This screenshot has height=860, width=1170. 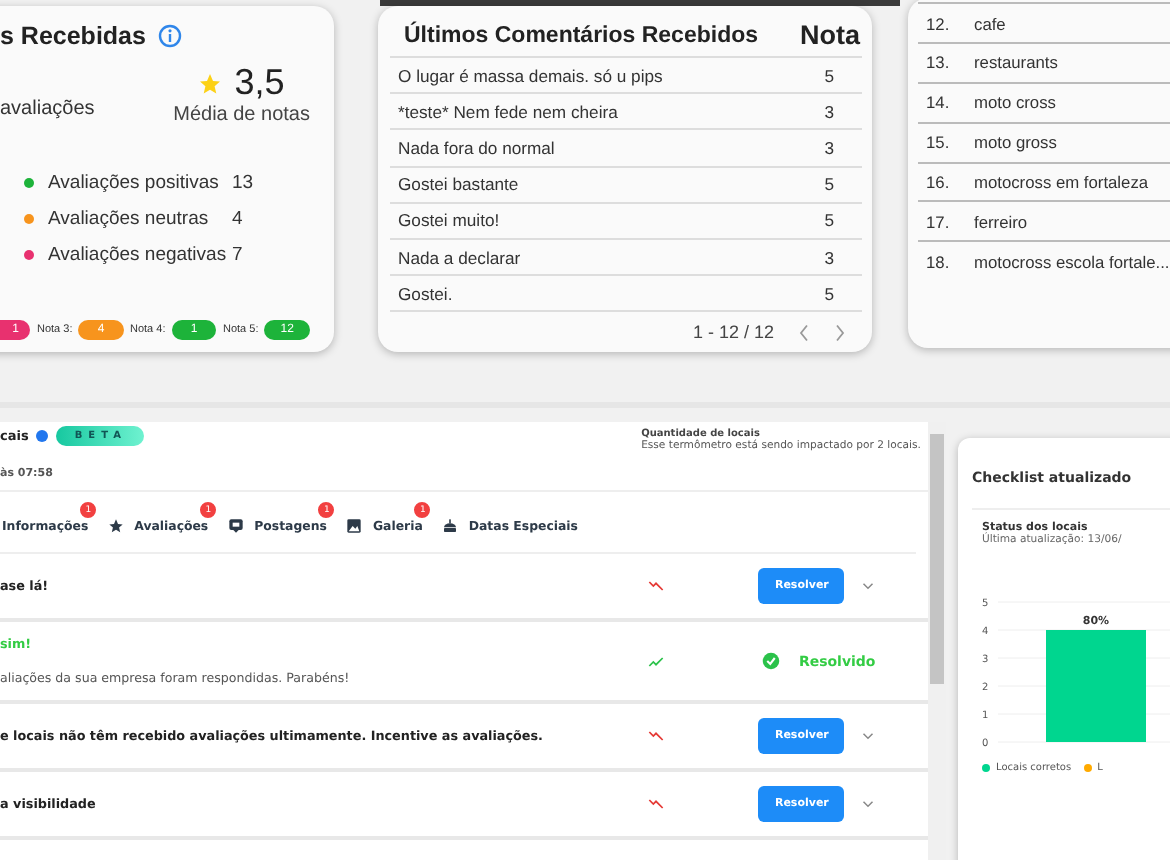 I want to click on previous-page-icon, so click(x=804, y=332).